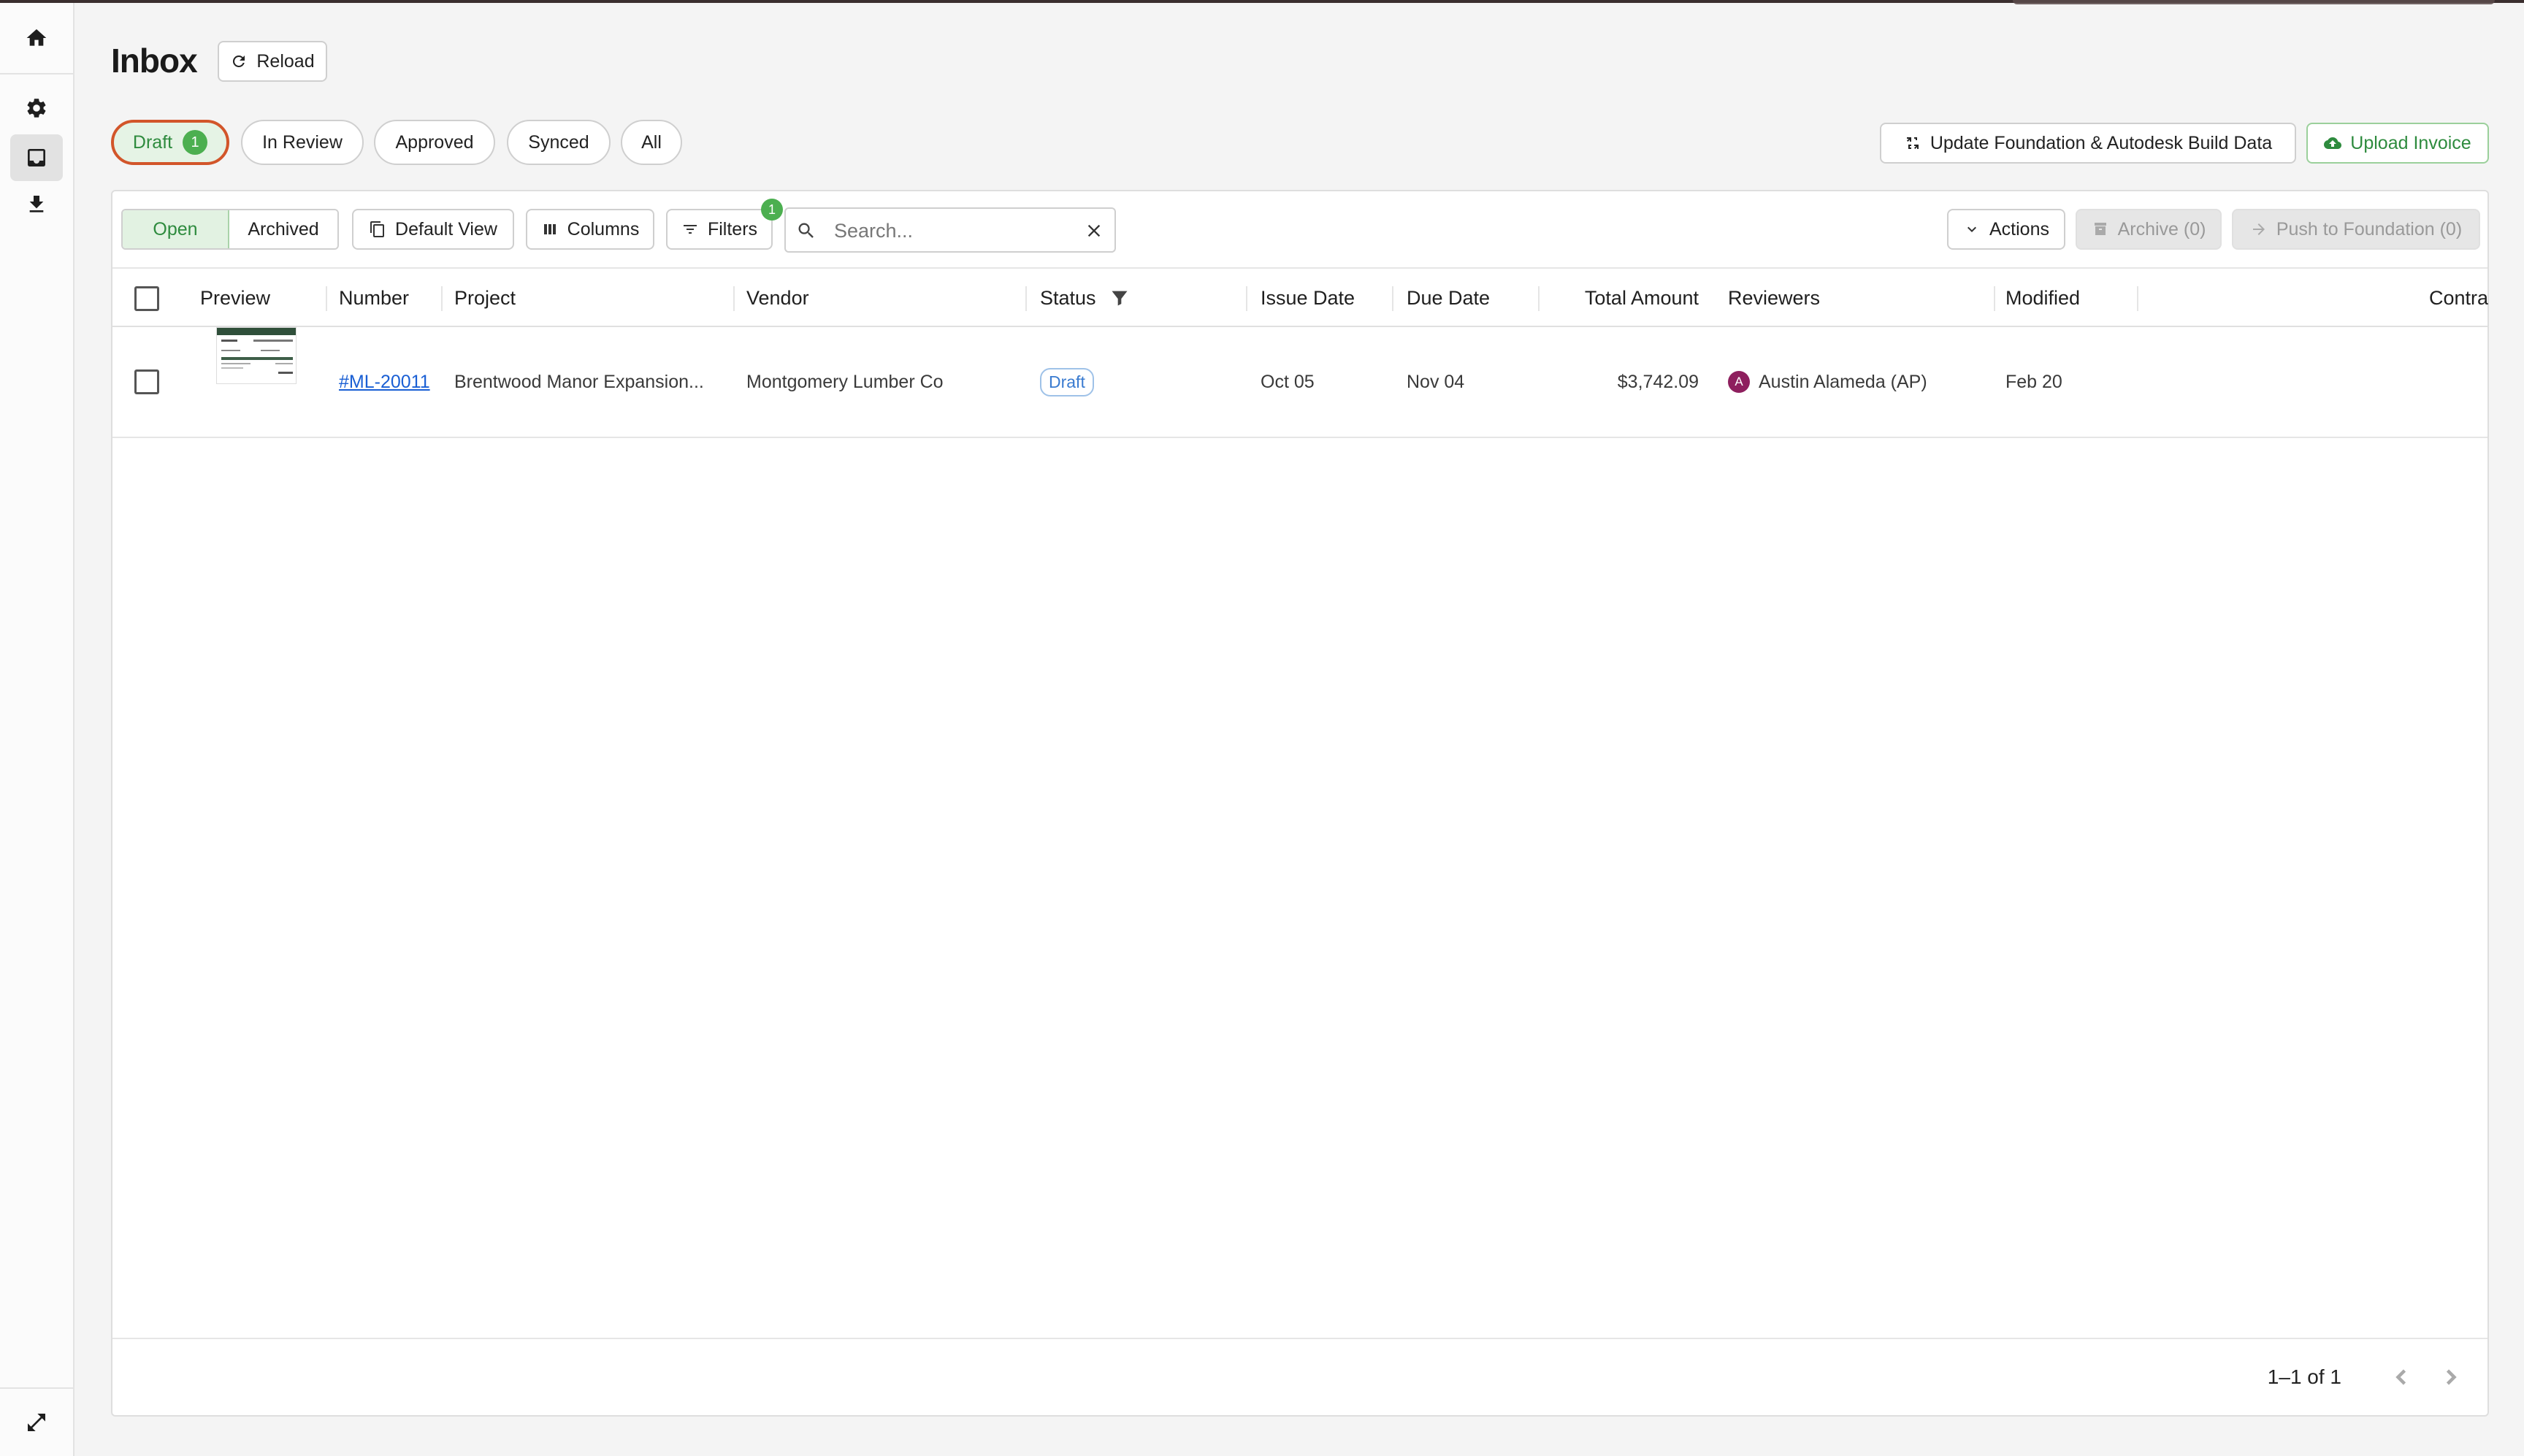 Image resolution: width=2524 pixels, height=1456 pixels. Describe the element at coordinates (772, 210) in the screenshot. I see `filters-count-badge: 1` at that location.